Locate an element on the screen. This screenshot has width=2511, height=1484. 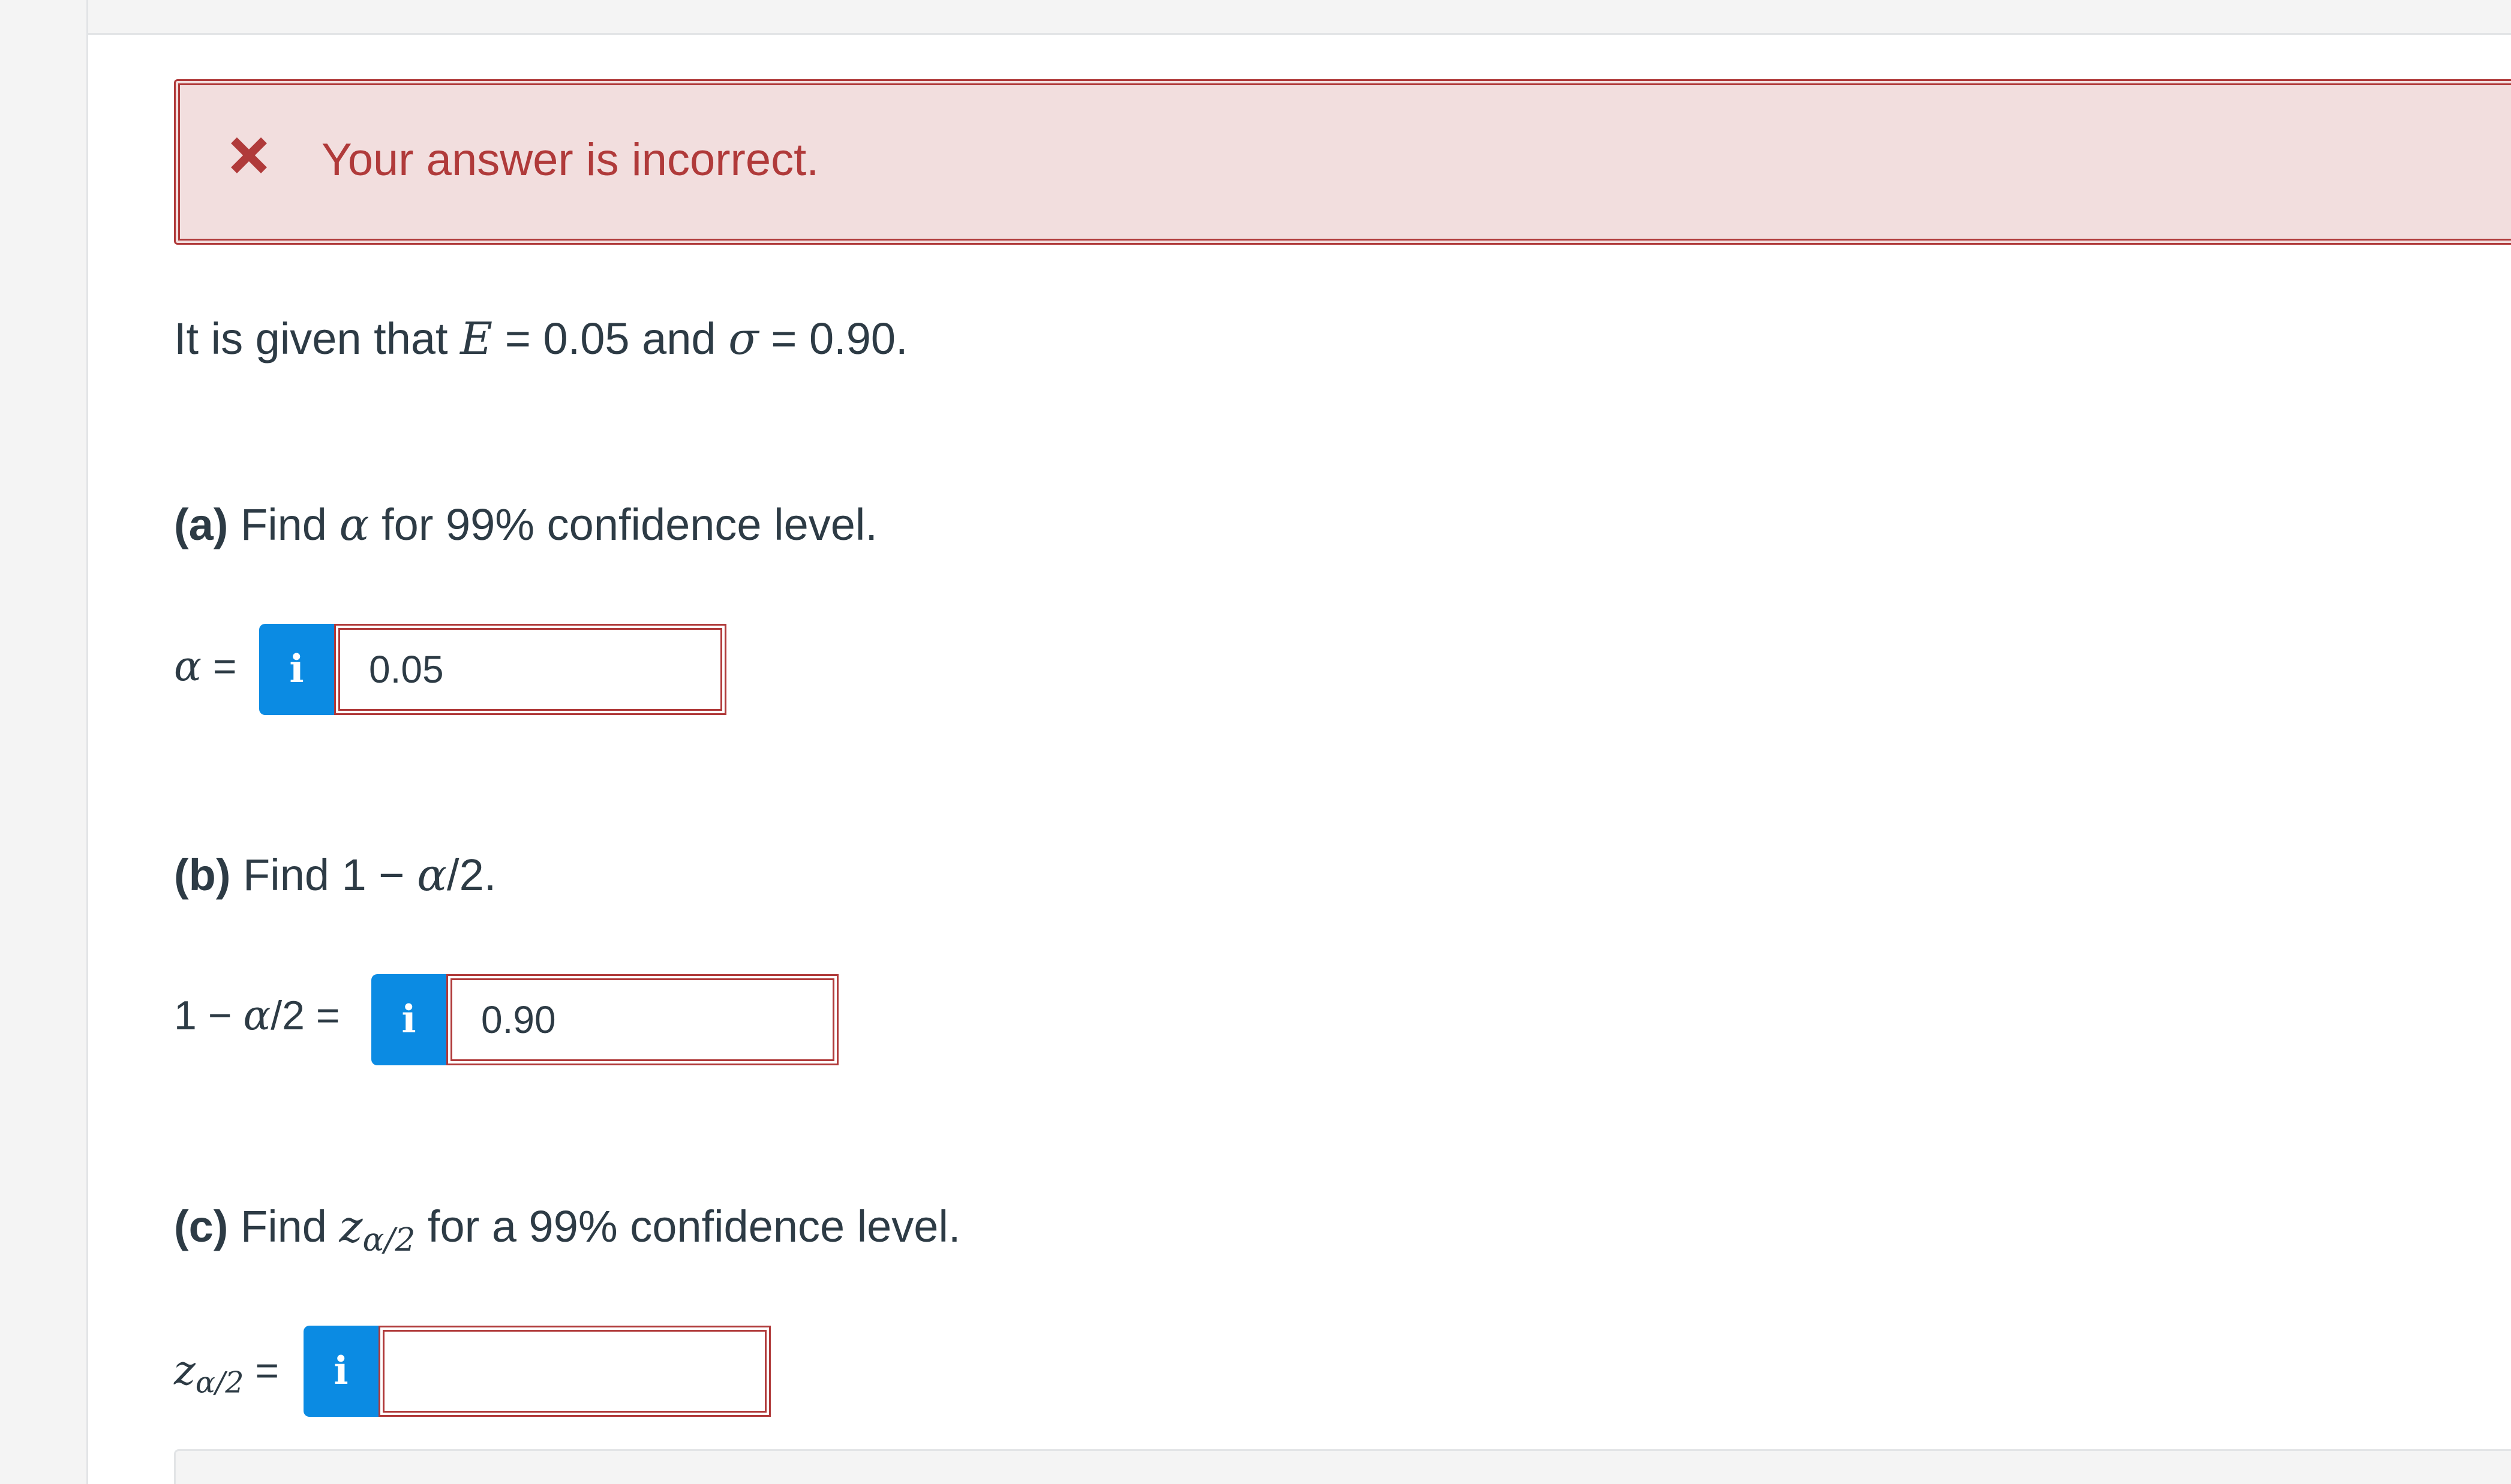
part-b-q-suffix: /2. is located at coordinates (472, 875).